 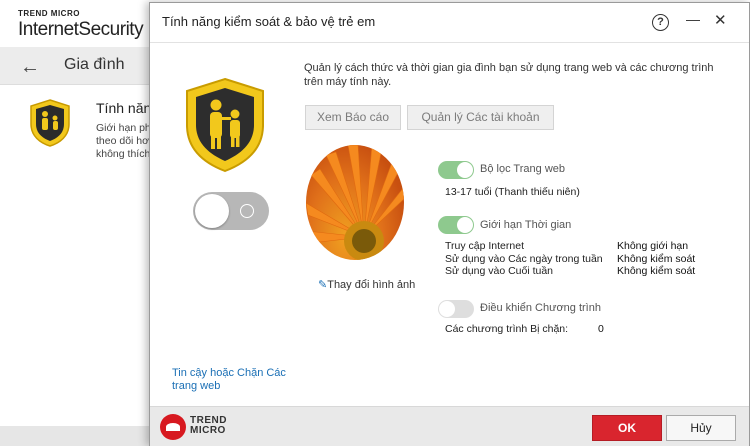 What do you see at coordinates (449, 426) in the screenshot?
I see `dialog-footer: TREND MICRO OK Hủy` at bounding box center [449, 426].